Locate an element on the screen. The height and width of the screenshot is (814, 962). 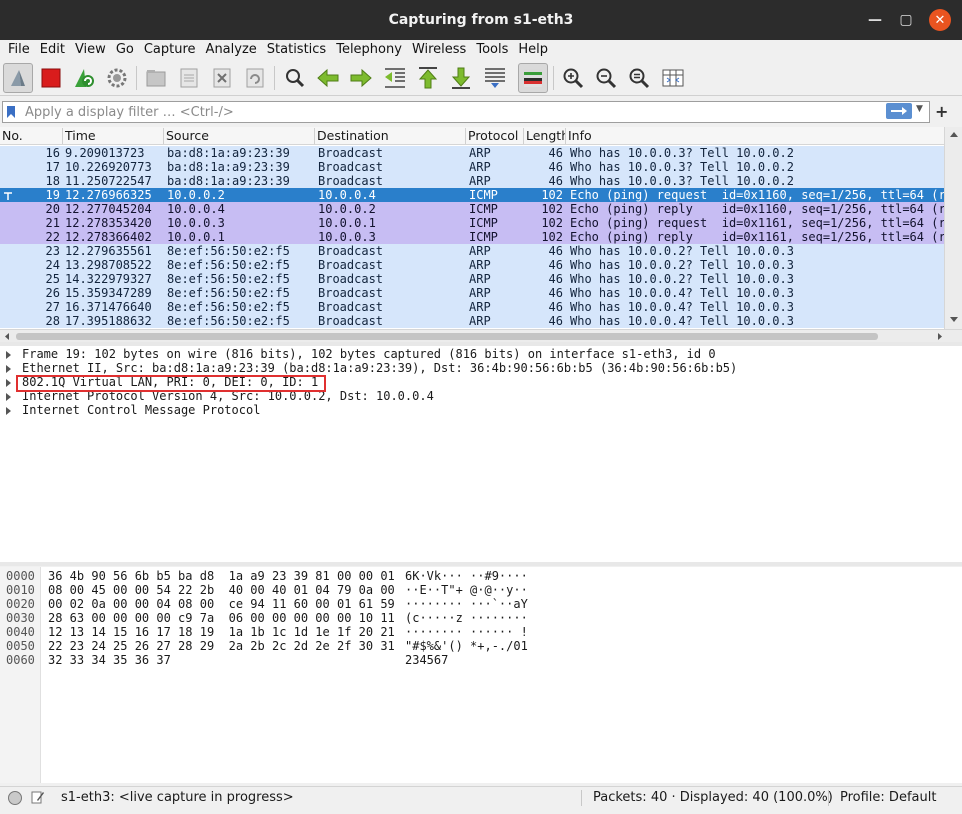
menu-go: Go is located at coordinates (125, 49).